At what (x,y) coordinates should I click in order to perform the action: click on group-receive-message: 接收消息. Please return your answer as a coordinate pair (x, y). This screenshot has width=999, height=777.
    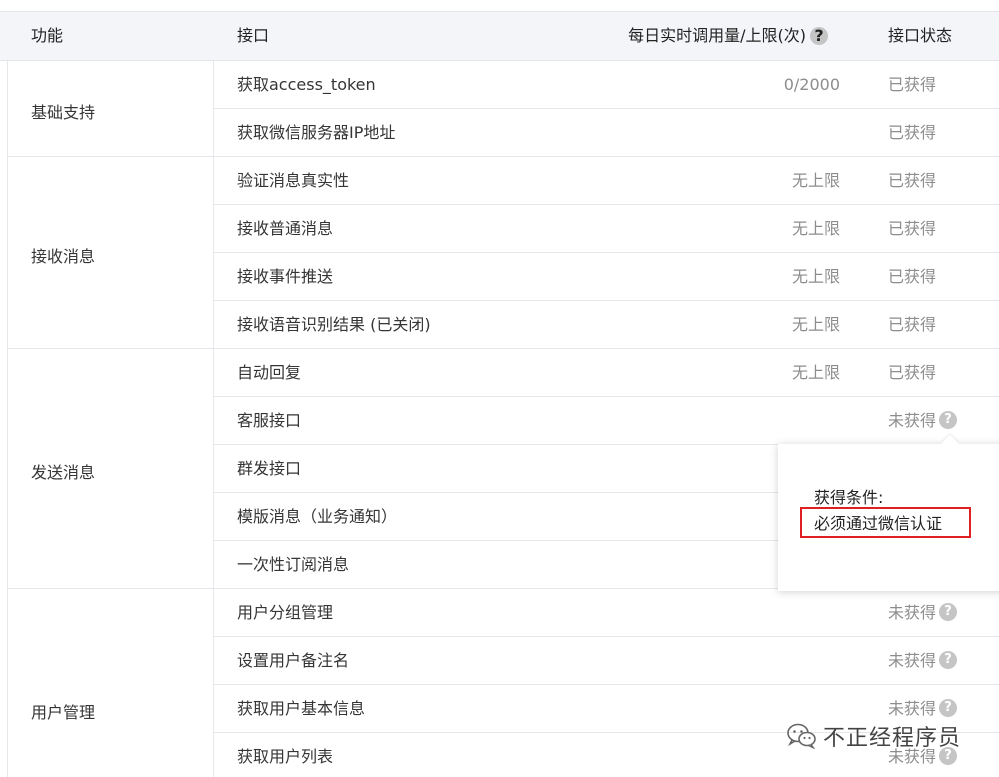
    Looking at the image, I should click on (63, 256).